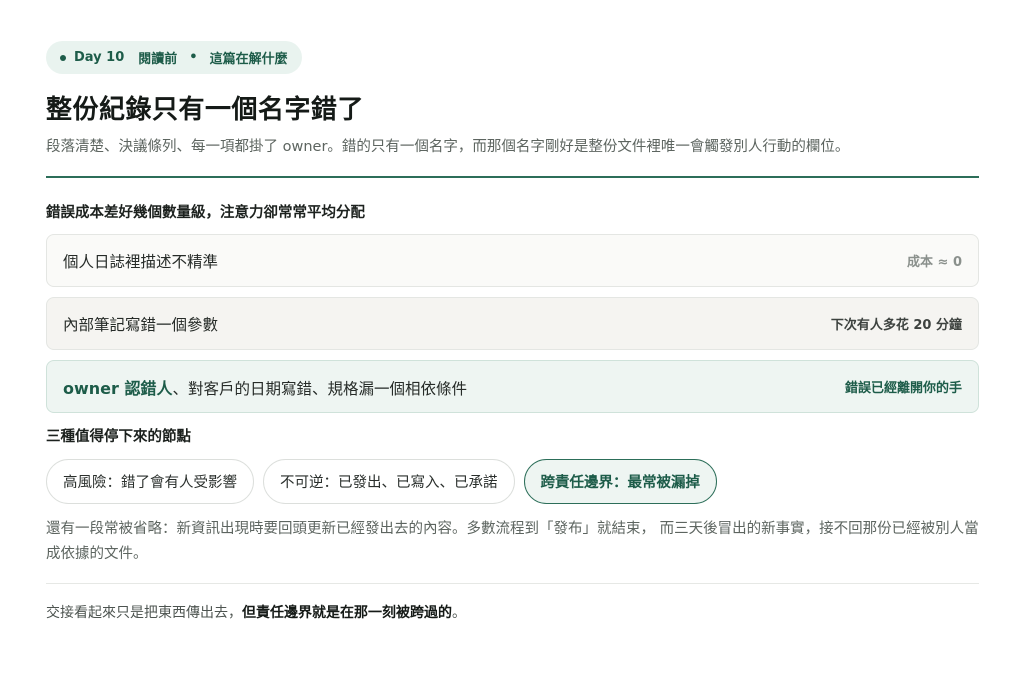  Describe the element at coordinates (63, 57) in the screenshot. I see `bullet-dot-icon` at that location.